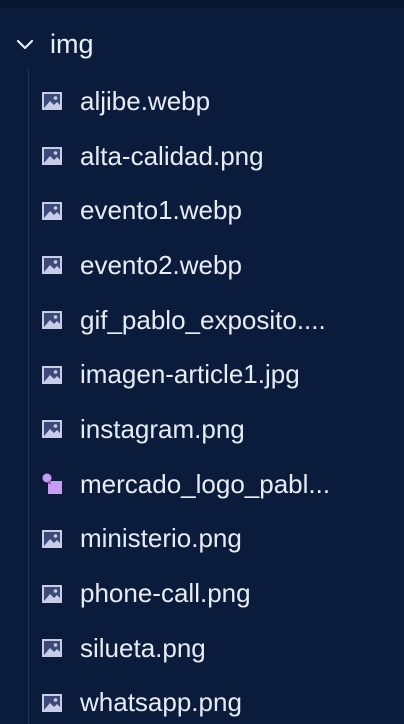  I want to click on file-name: evento2.webp, so click(161, 264).